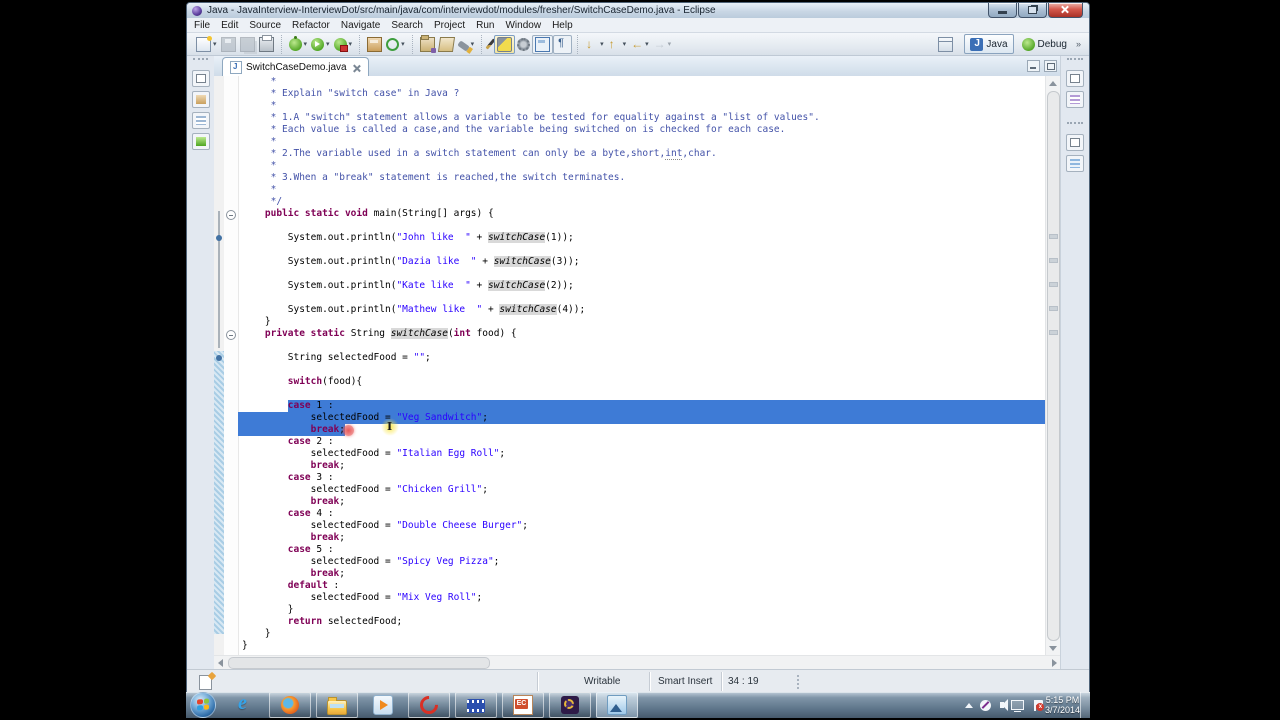  Describe the element at coordinates (947, 44) in the screenshot. I see `open-perspective-button` at that location.